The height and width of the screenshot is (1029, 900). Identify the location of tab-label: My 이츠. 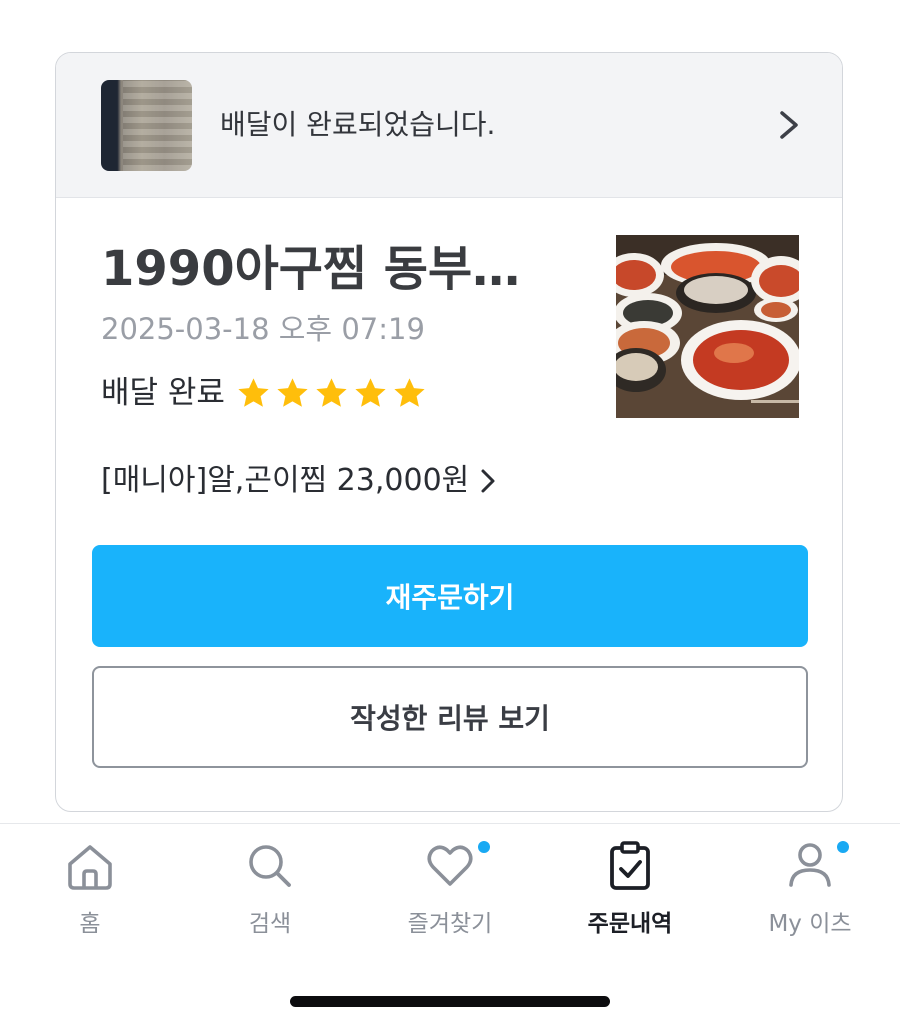
(810, 924).